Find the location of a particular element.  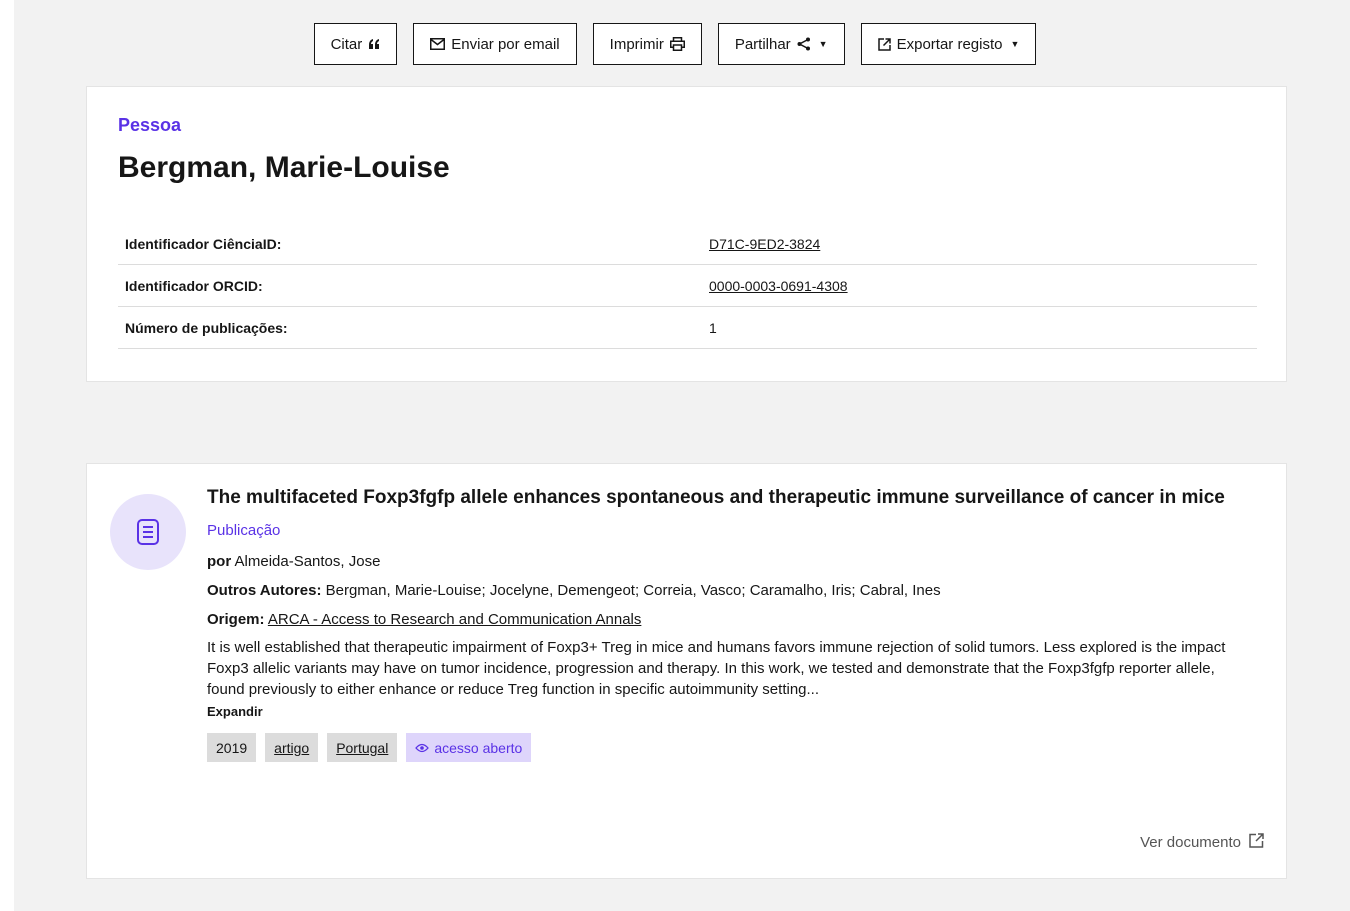

email-label: Enviar por email is located at coordinates (505, 44).